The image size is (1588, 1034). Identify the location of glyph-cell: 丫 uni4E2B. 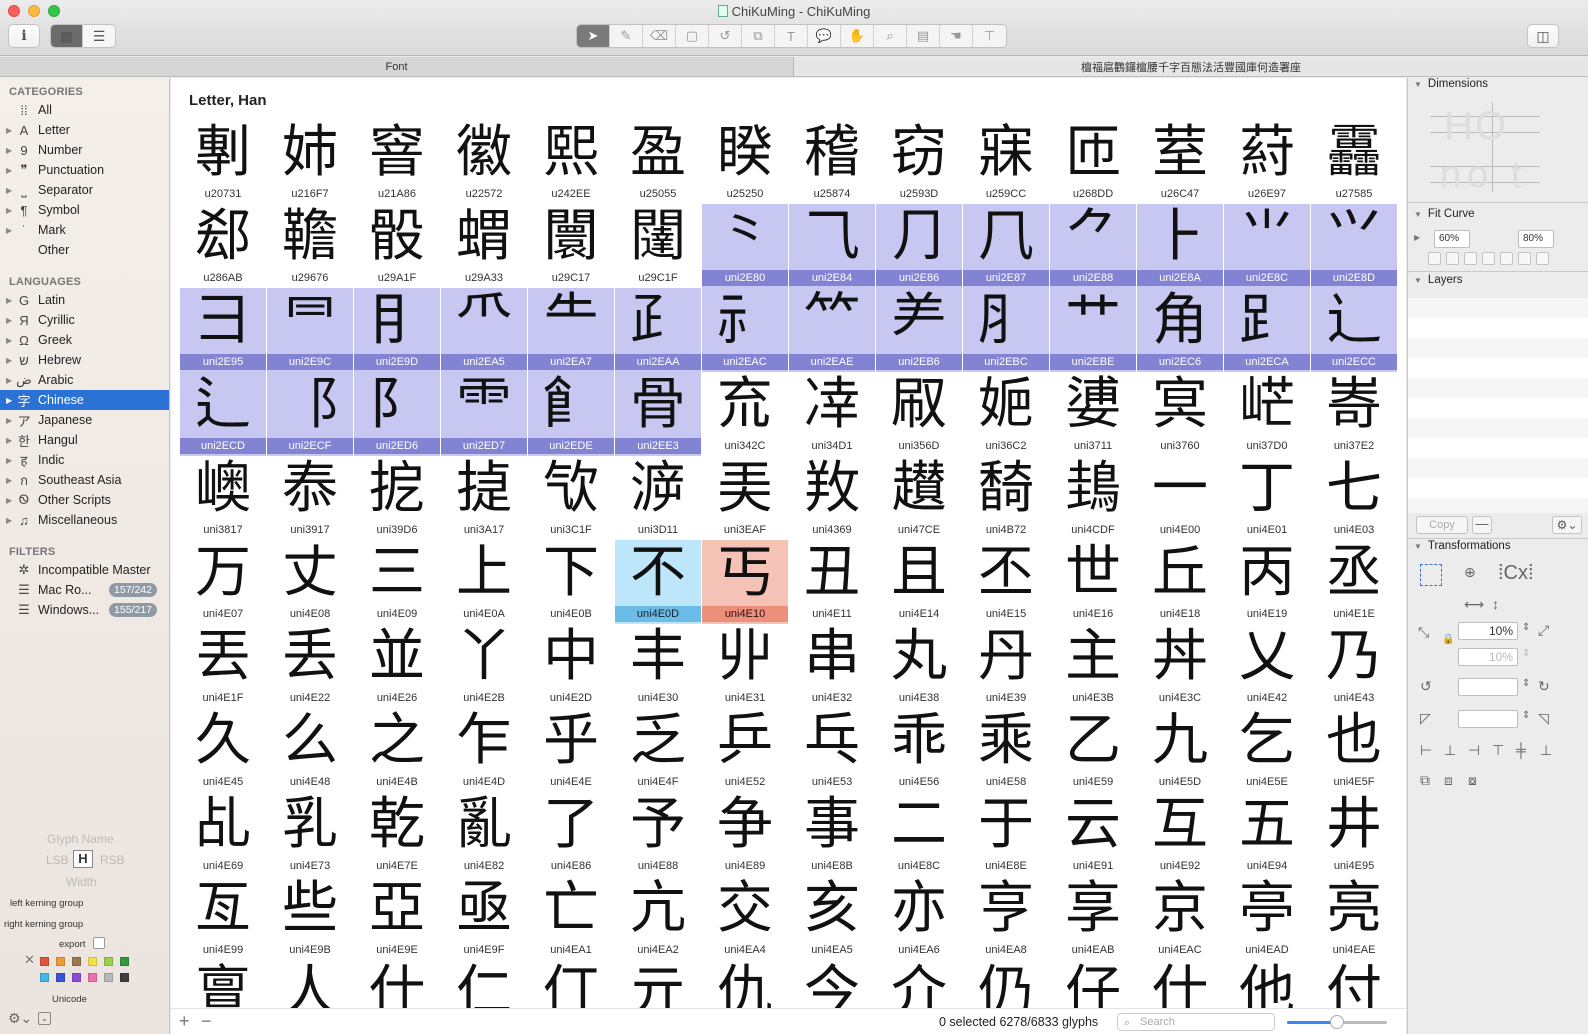
(484, 666).